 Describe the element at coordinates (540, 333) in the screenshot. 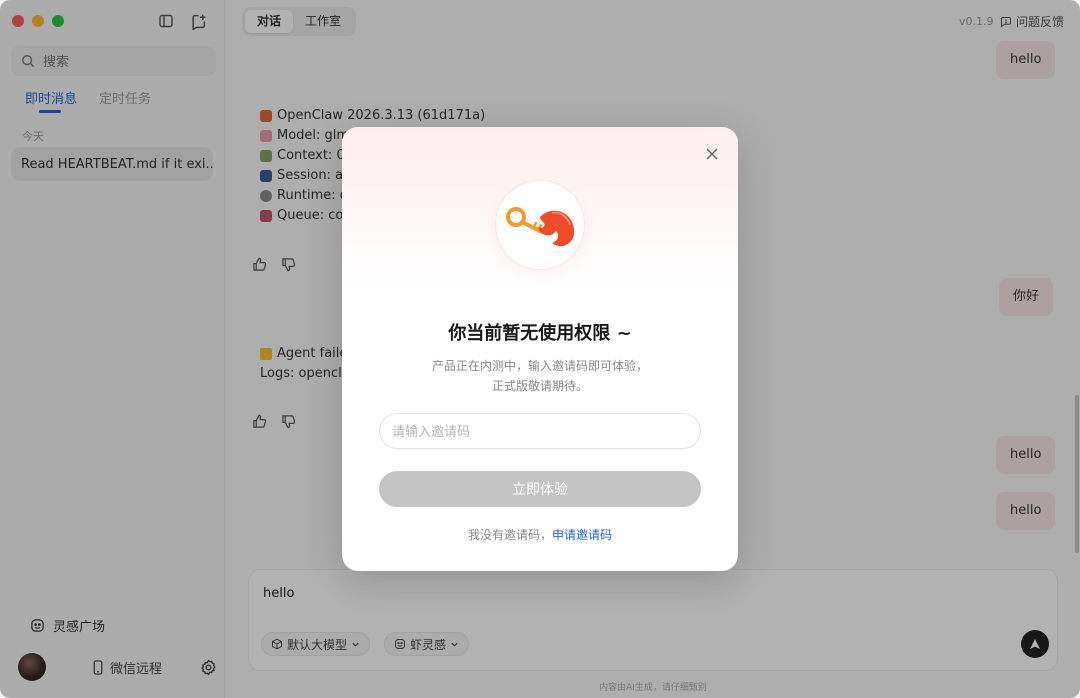

I see `dialog-title: 你当前暂无使用权限 ~` at that location.